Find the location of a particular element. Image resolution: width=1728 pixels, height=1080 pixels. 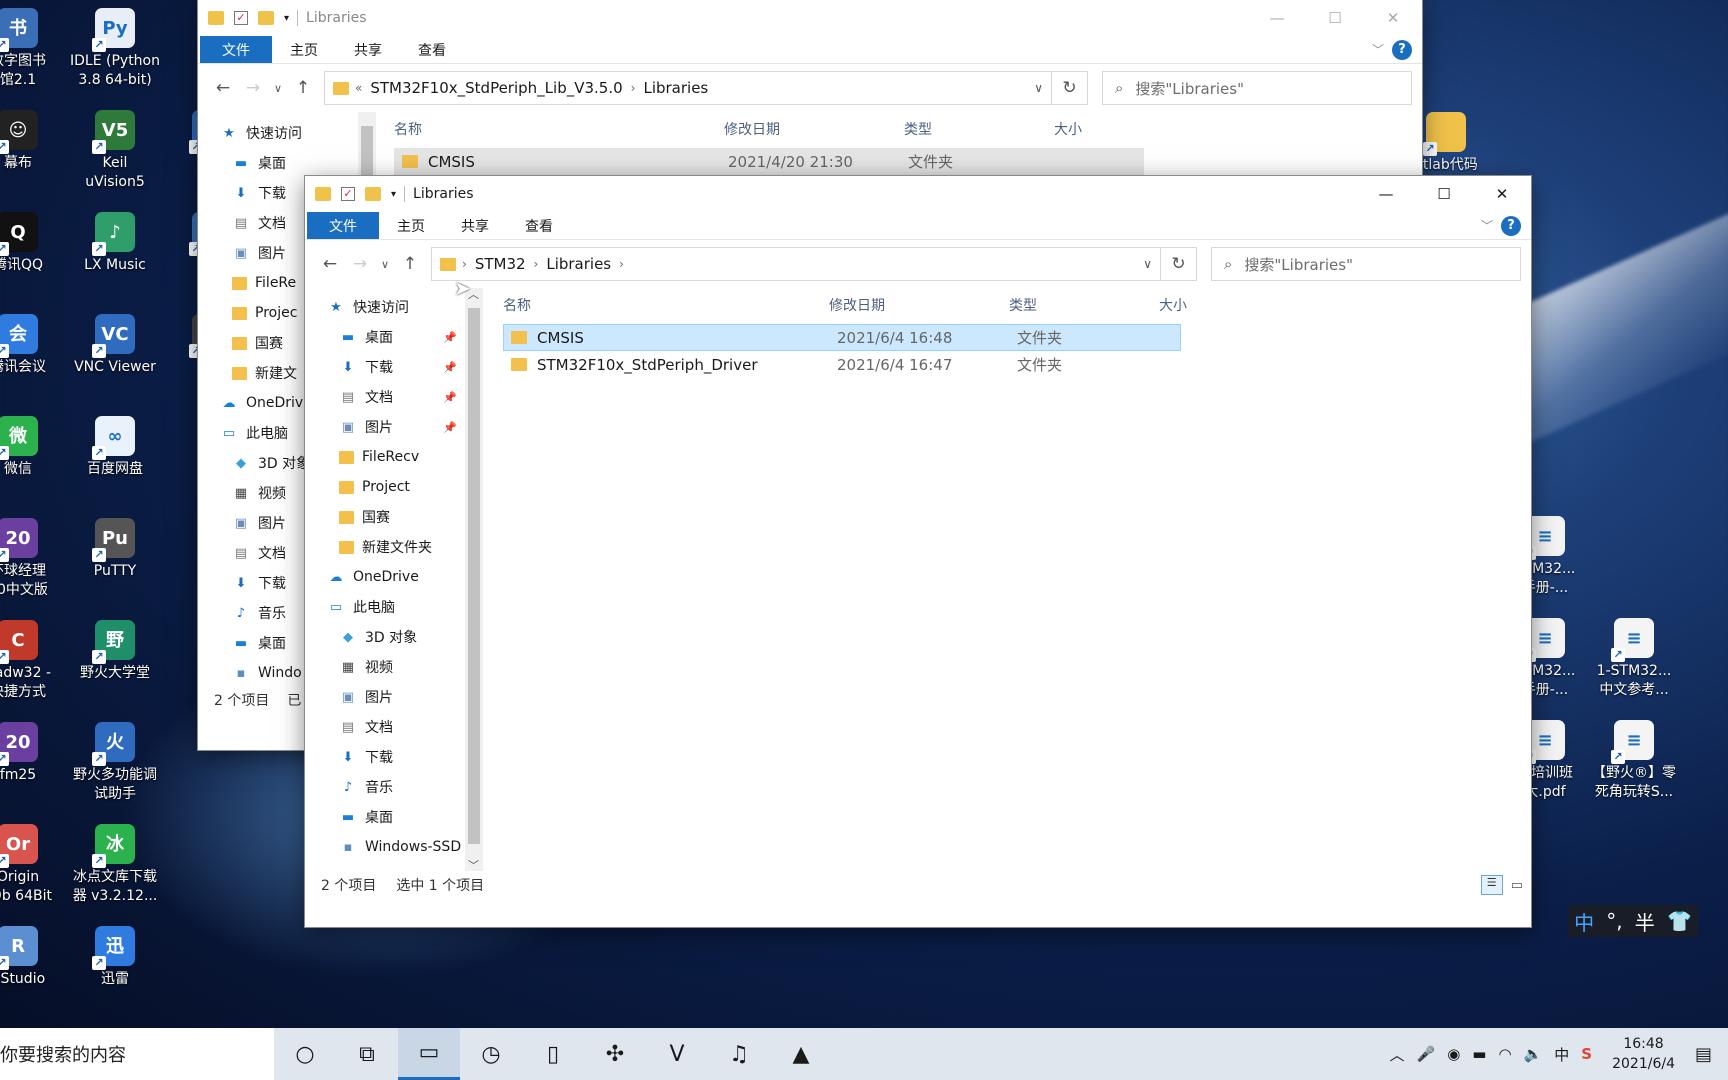

breadcrumb-segment: STM32 is located at coordinates (500, 264).